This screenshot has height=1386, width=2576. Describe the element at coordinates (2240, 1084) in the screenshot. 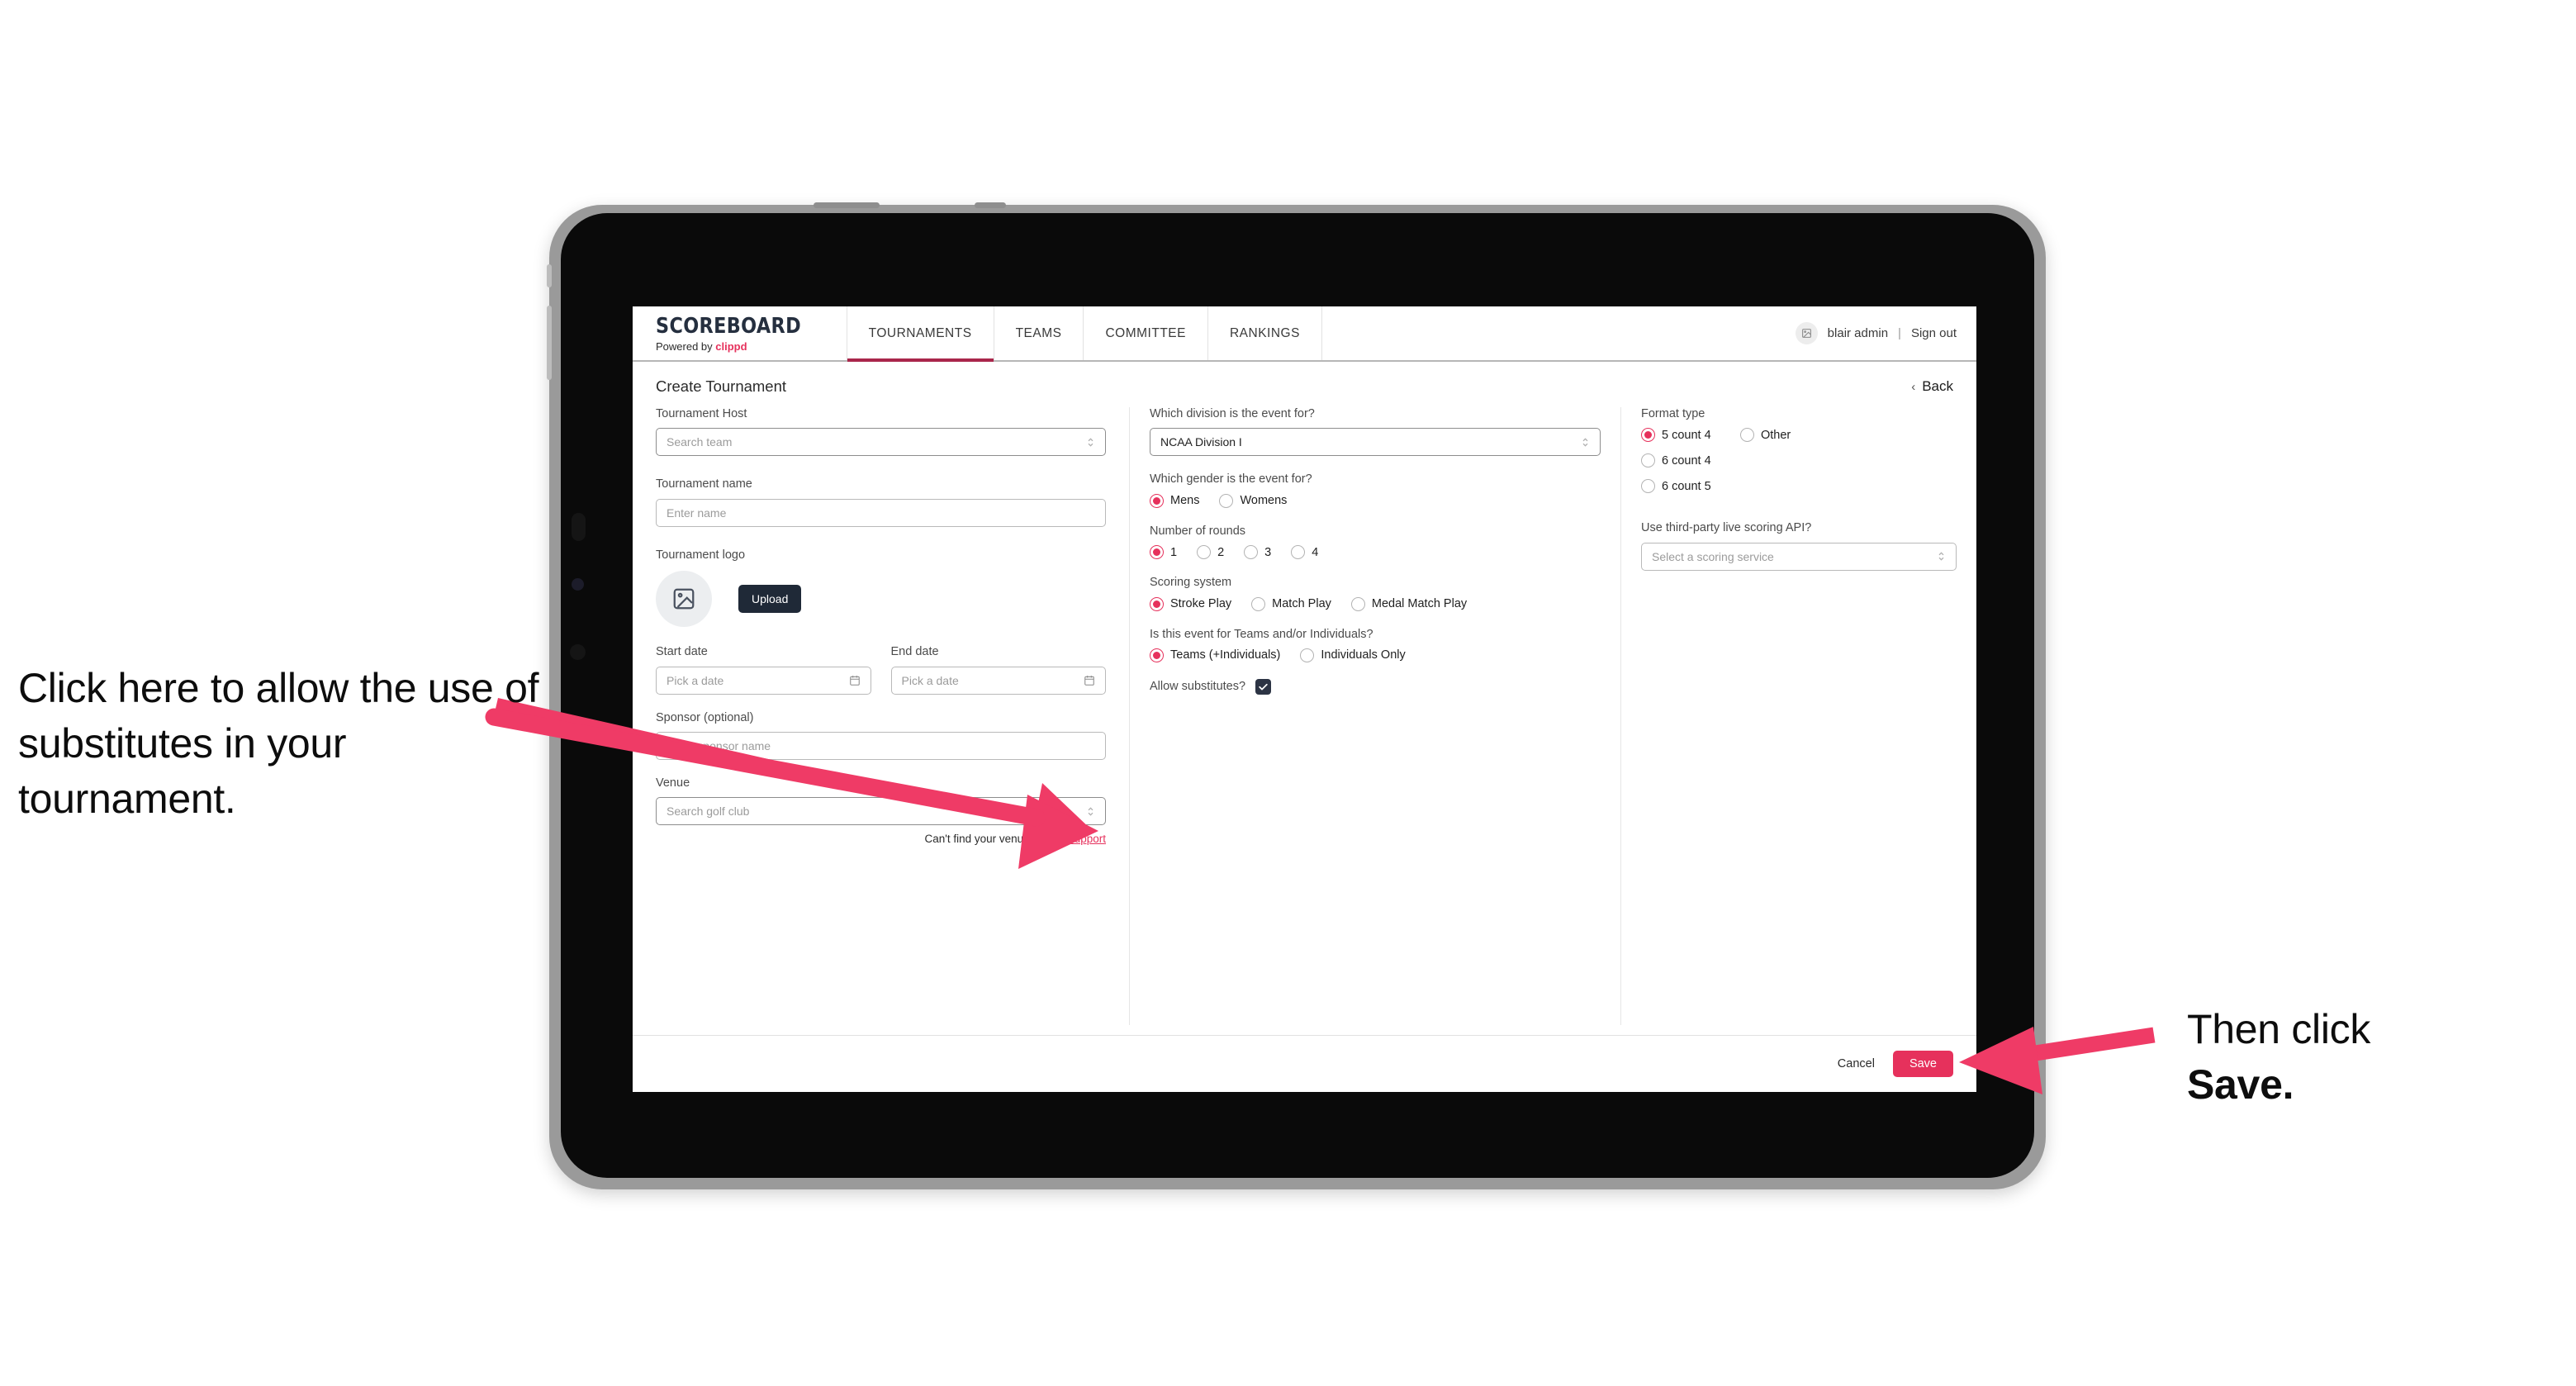

I see `annotation-right-save-word: Save.` at that location.